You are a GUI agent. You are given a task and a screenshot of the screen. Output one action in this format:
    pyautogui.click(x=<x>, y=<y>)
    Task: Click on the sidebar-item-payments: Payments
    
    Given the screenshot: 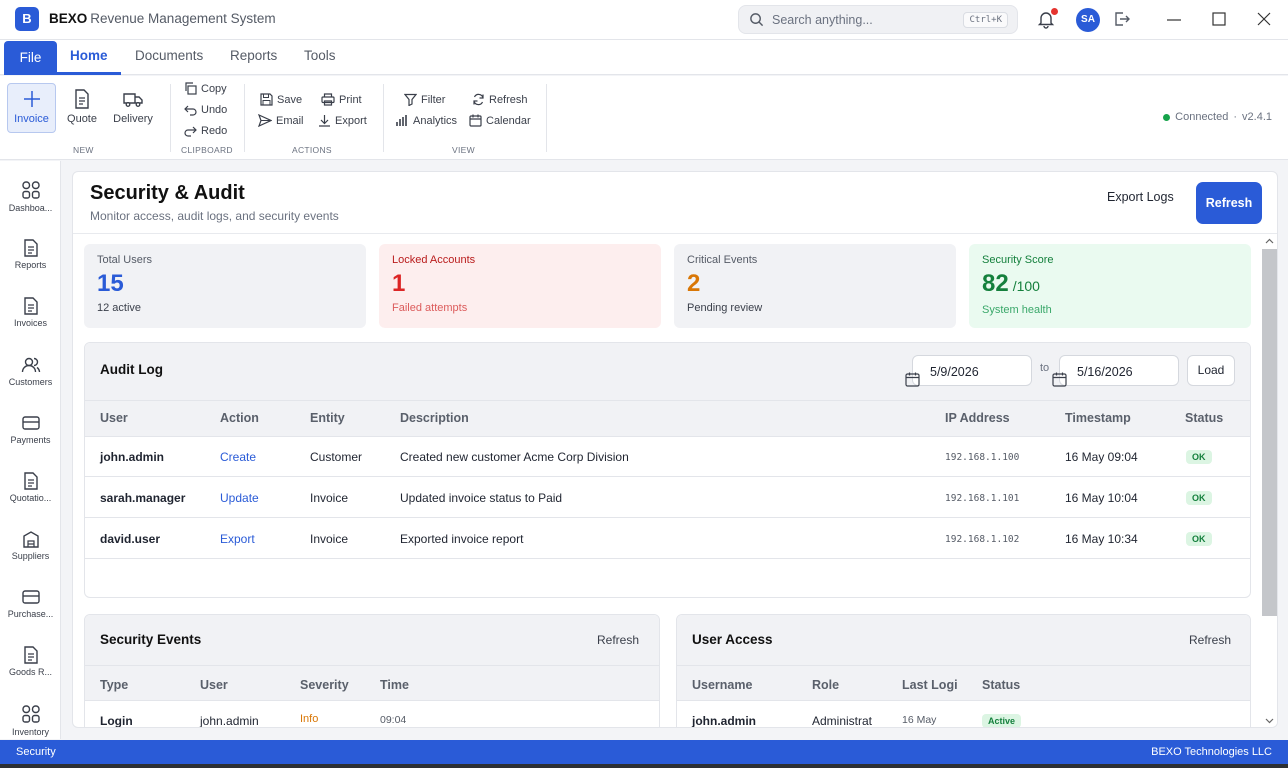 What is the action you would take?
    pyautogui.click(x=30, y=440)
    